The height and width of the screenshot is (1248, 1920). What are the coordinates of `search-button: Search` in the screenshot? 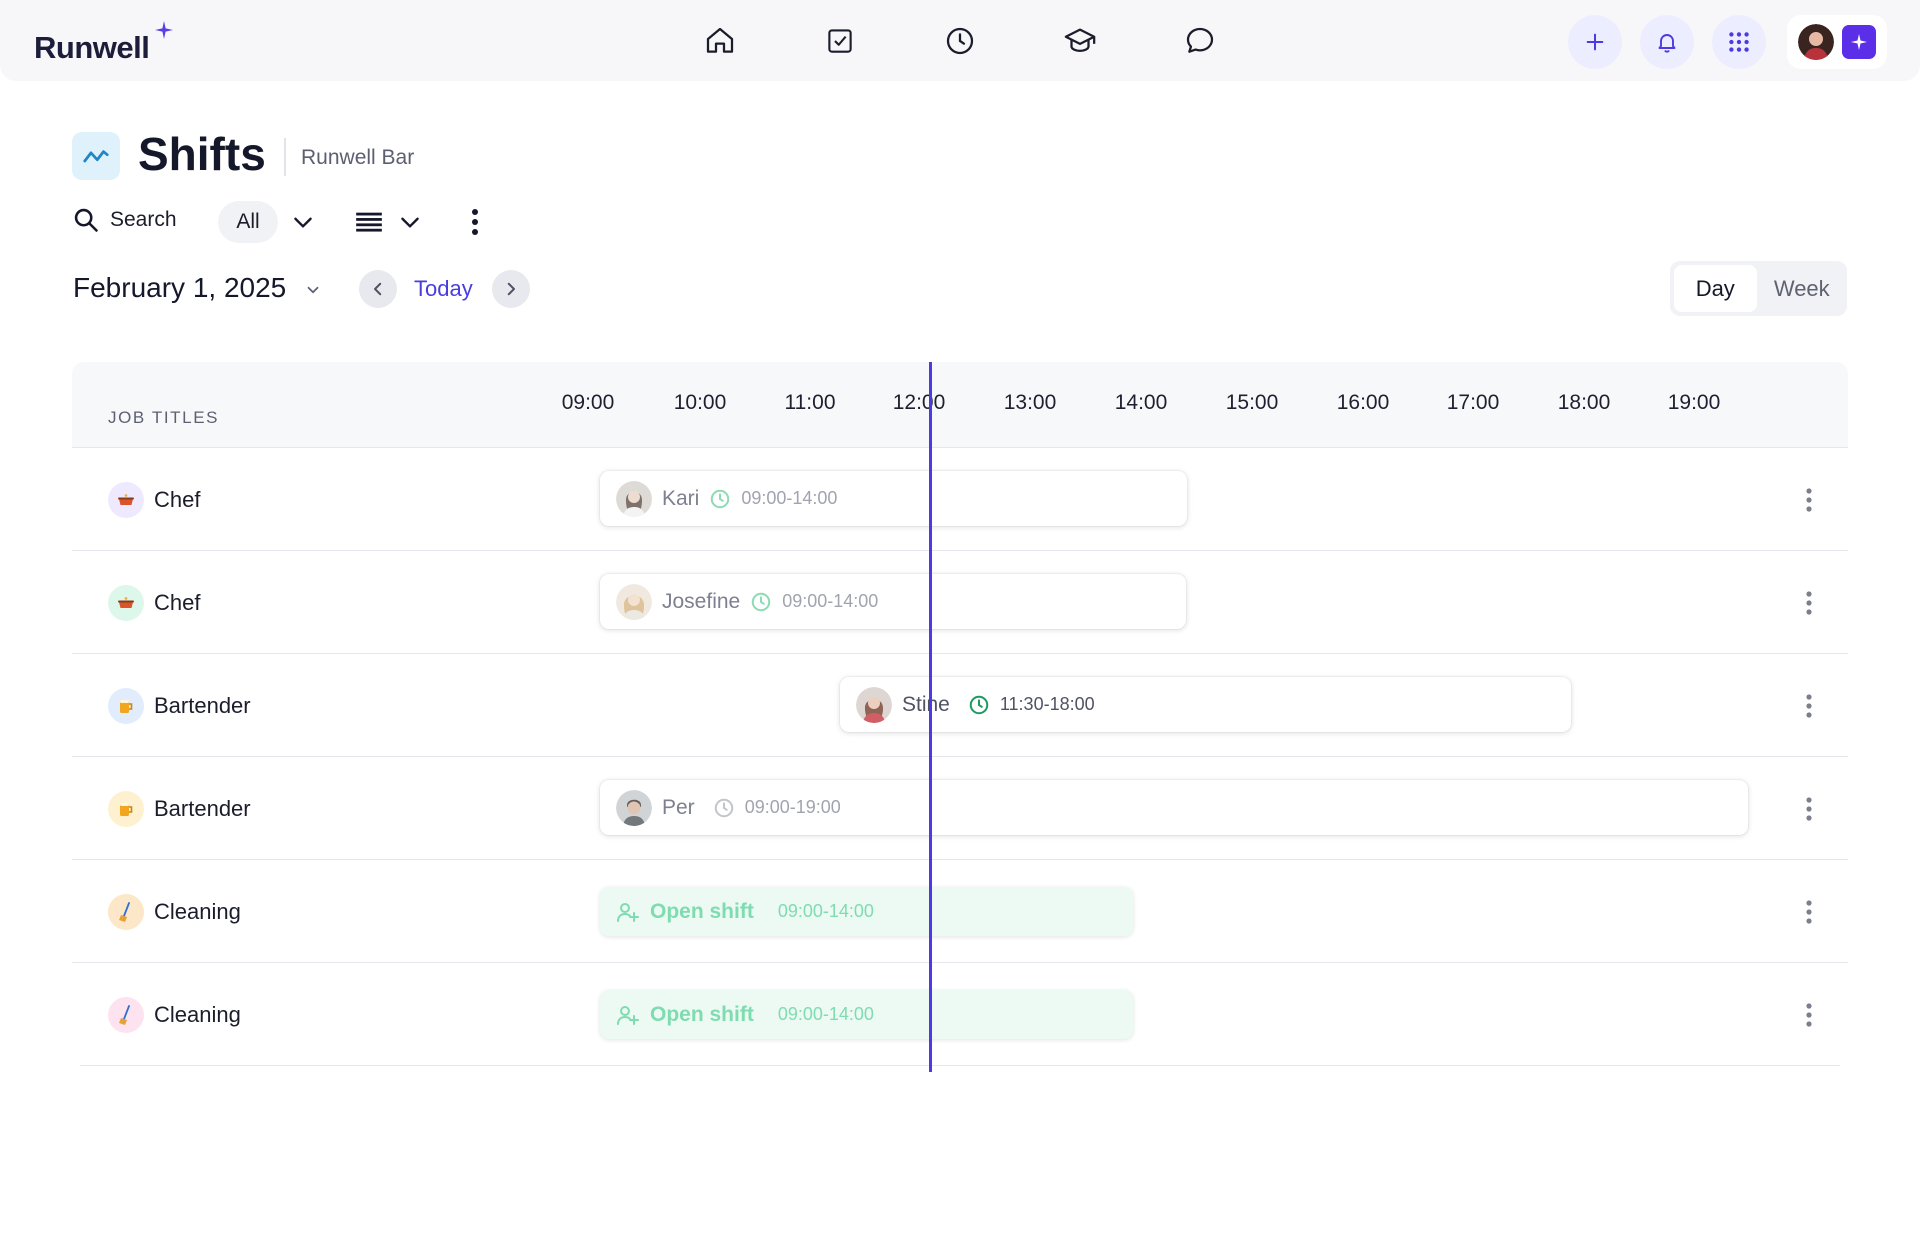 It's located at (124, 220).